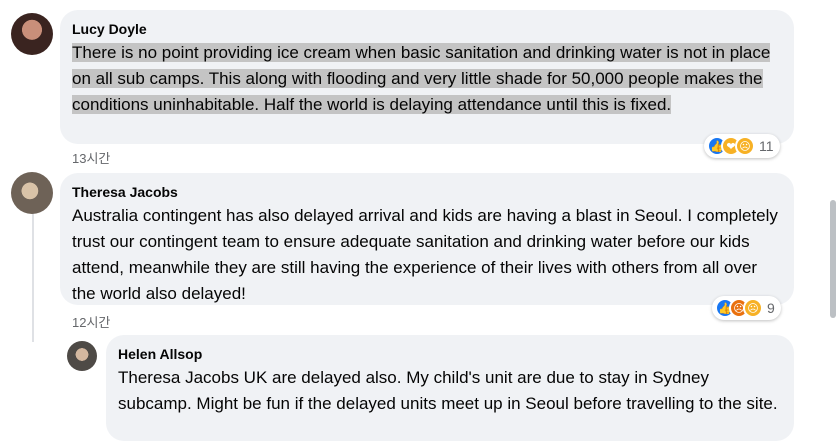 The width and height of the screenshot is (840, 447). What do you see at coordinates (450, 354) in the screenshot?
I see `comment-author: Helen Allsop` at bounding box center [450, 354].